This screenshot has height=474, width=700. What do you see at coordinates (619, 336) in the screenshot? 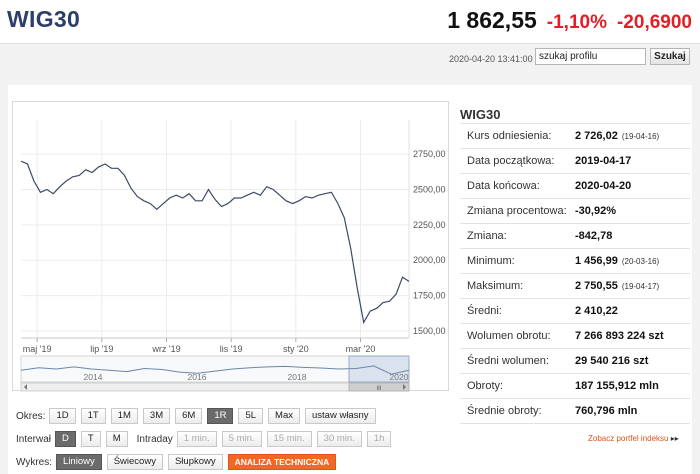
I see `info-value: 7 266 893 224 szt` at bounding box center [619, 336].